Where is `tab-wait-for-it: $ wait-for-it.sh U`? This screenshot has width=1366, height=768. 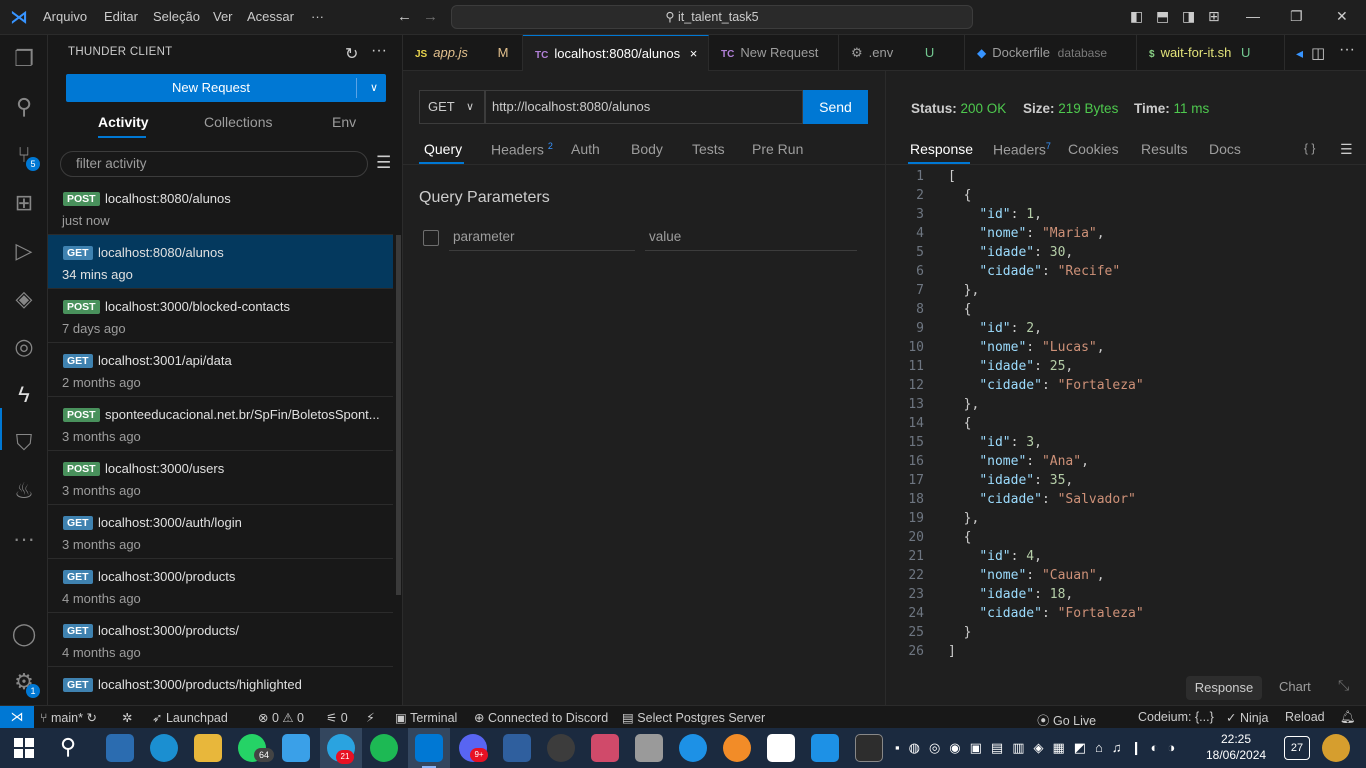 tab-wait-for-it: $ wait-for-it.sh U is located at coordinates (1211, 53).